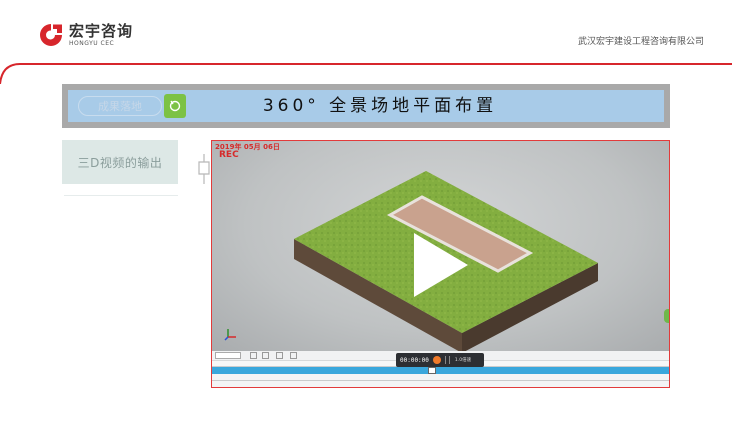 The width and height of the screenshot is (732, 432). What do you see at coordinates (230, 335) in the screenshot?
I see `axis-gizmo-icon` at bounding box center [230, 335].